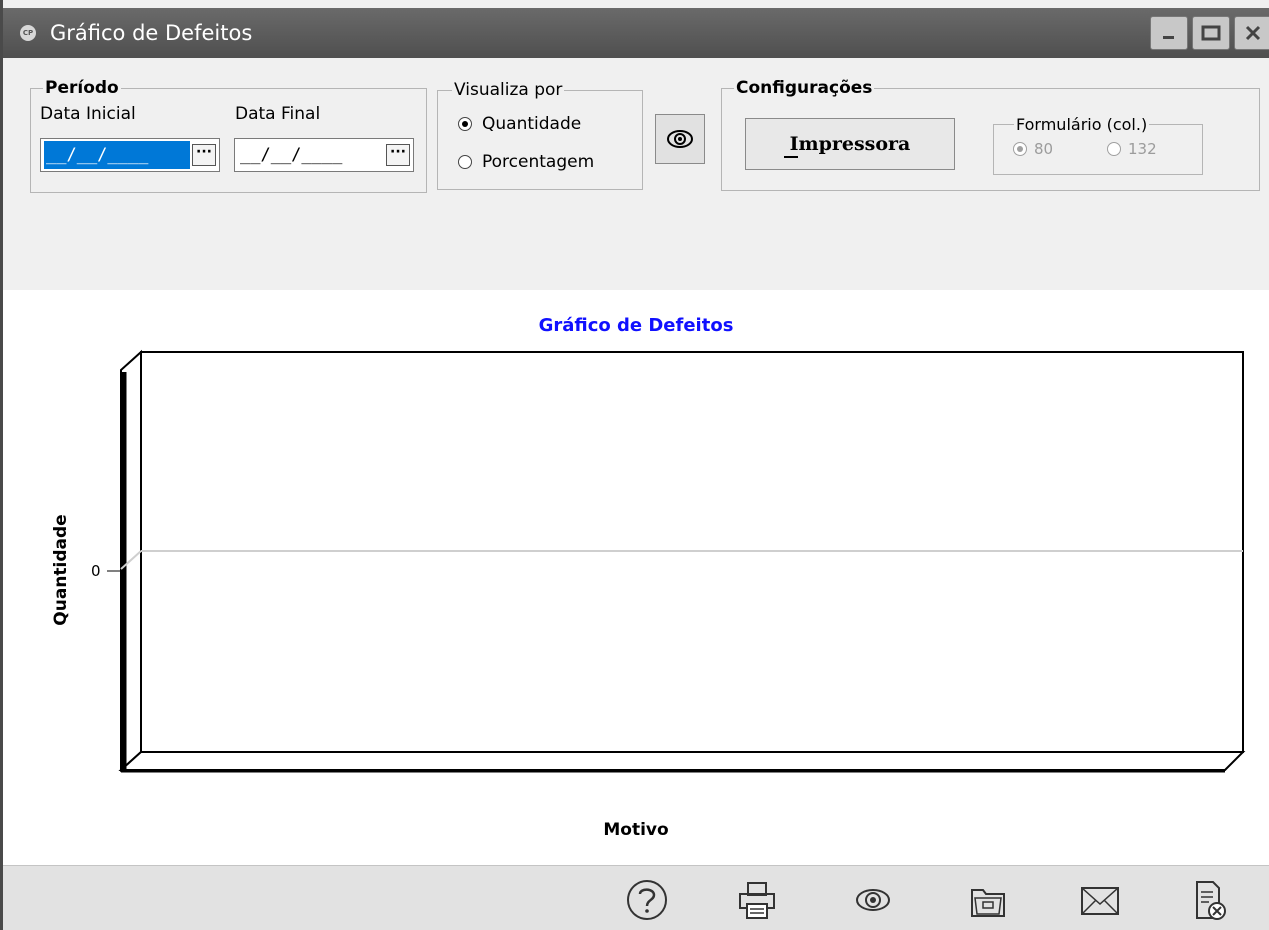  I want to click on help-button, so click(647, 900).